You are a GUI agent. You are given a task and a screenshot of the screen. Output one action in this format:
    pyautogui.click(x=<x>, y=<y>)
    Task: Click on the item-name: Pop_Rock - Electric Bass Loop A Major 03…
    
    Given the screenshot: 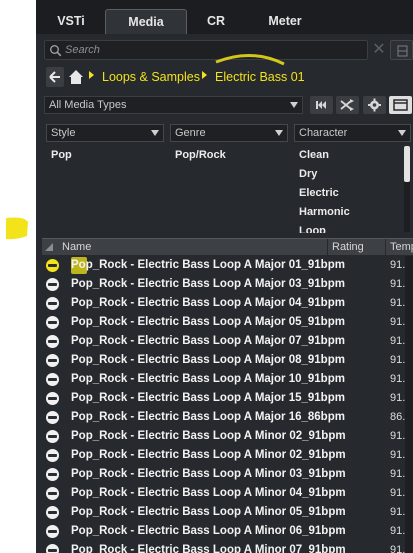 What is the action you would take?
    pyautogui.click(x=208, y=284)
    